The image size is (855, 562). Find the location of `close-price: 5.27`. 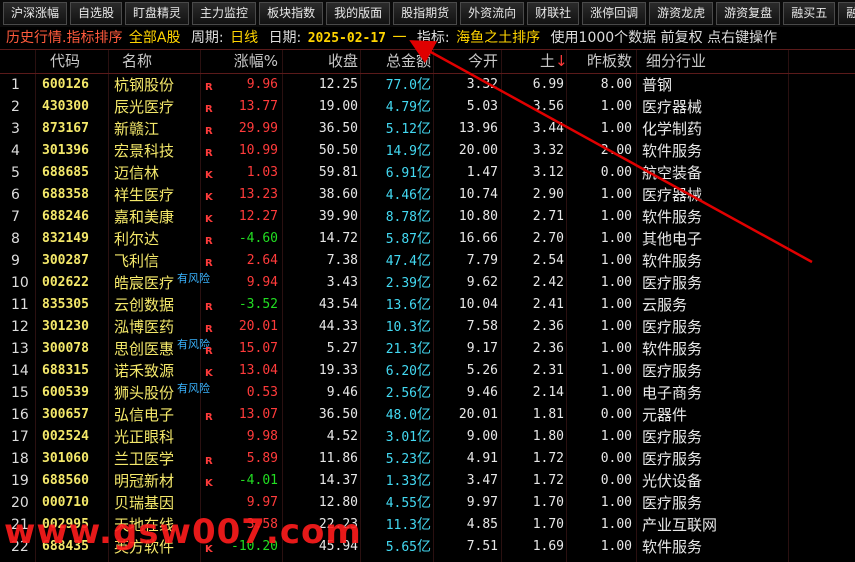

close-price: 5.27 is located at coordinates (342, 348).